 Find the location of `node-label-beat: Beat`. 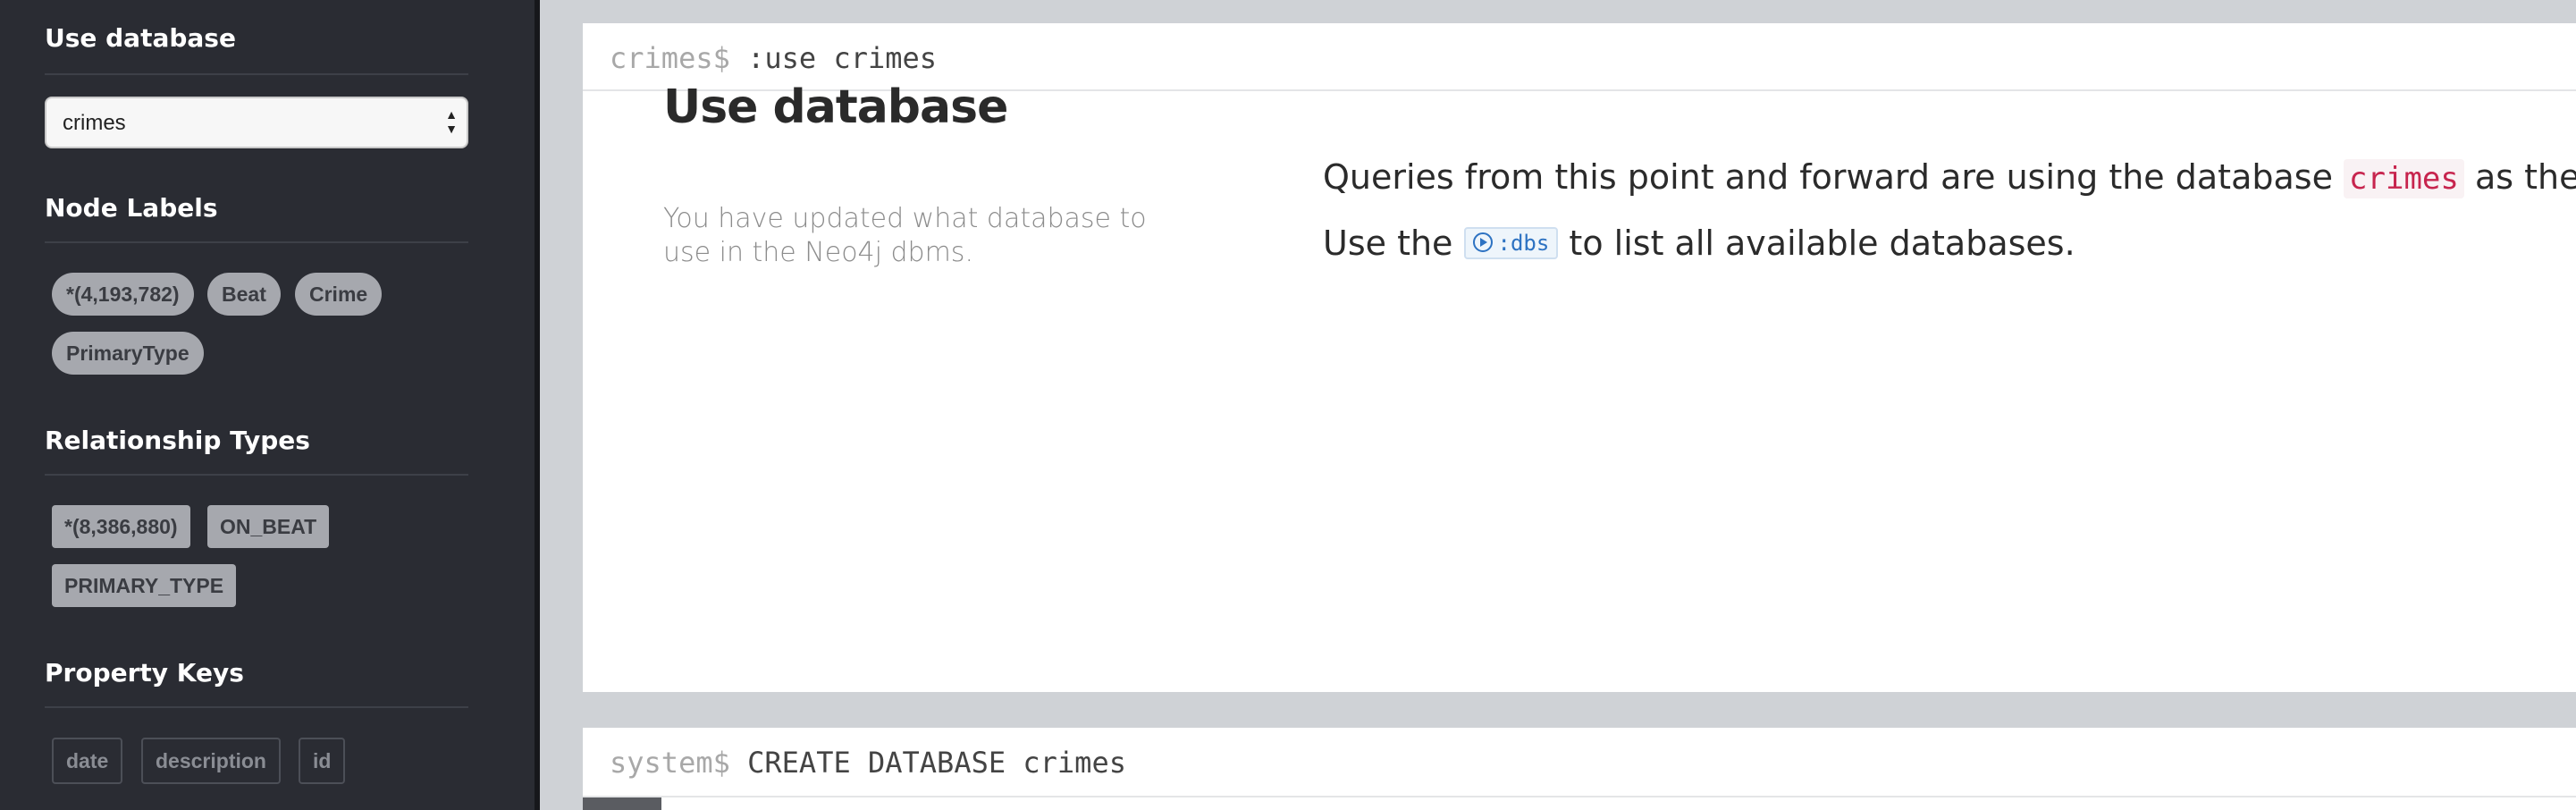

node-label-beat: Beat is located at coordinates (244, 294).